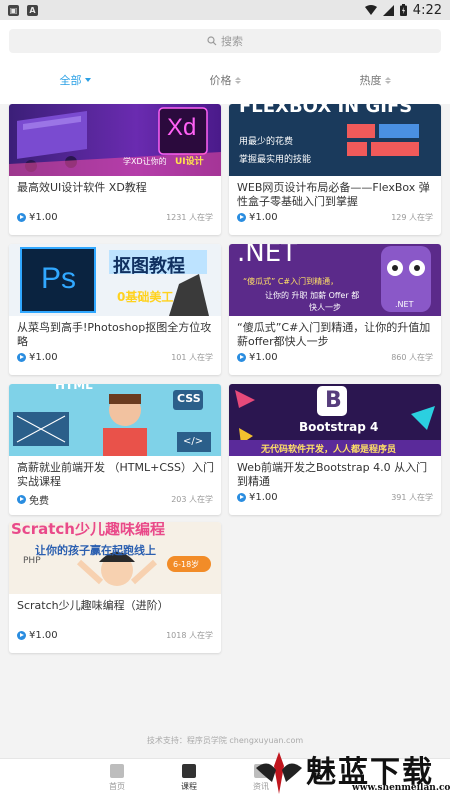  Describe the element at coordinates (339, 427) in the screenshot. I see `thumb-text: Bootstrap 4` at that location.